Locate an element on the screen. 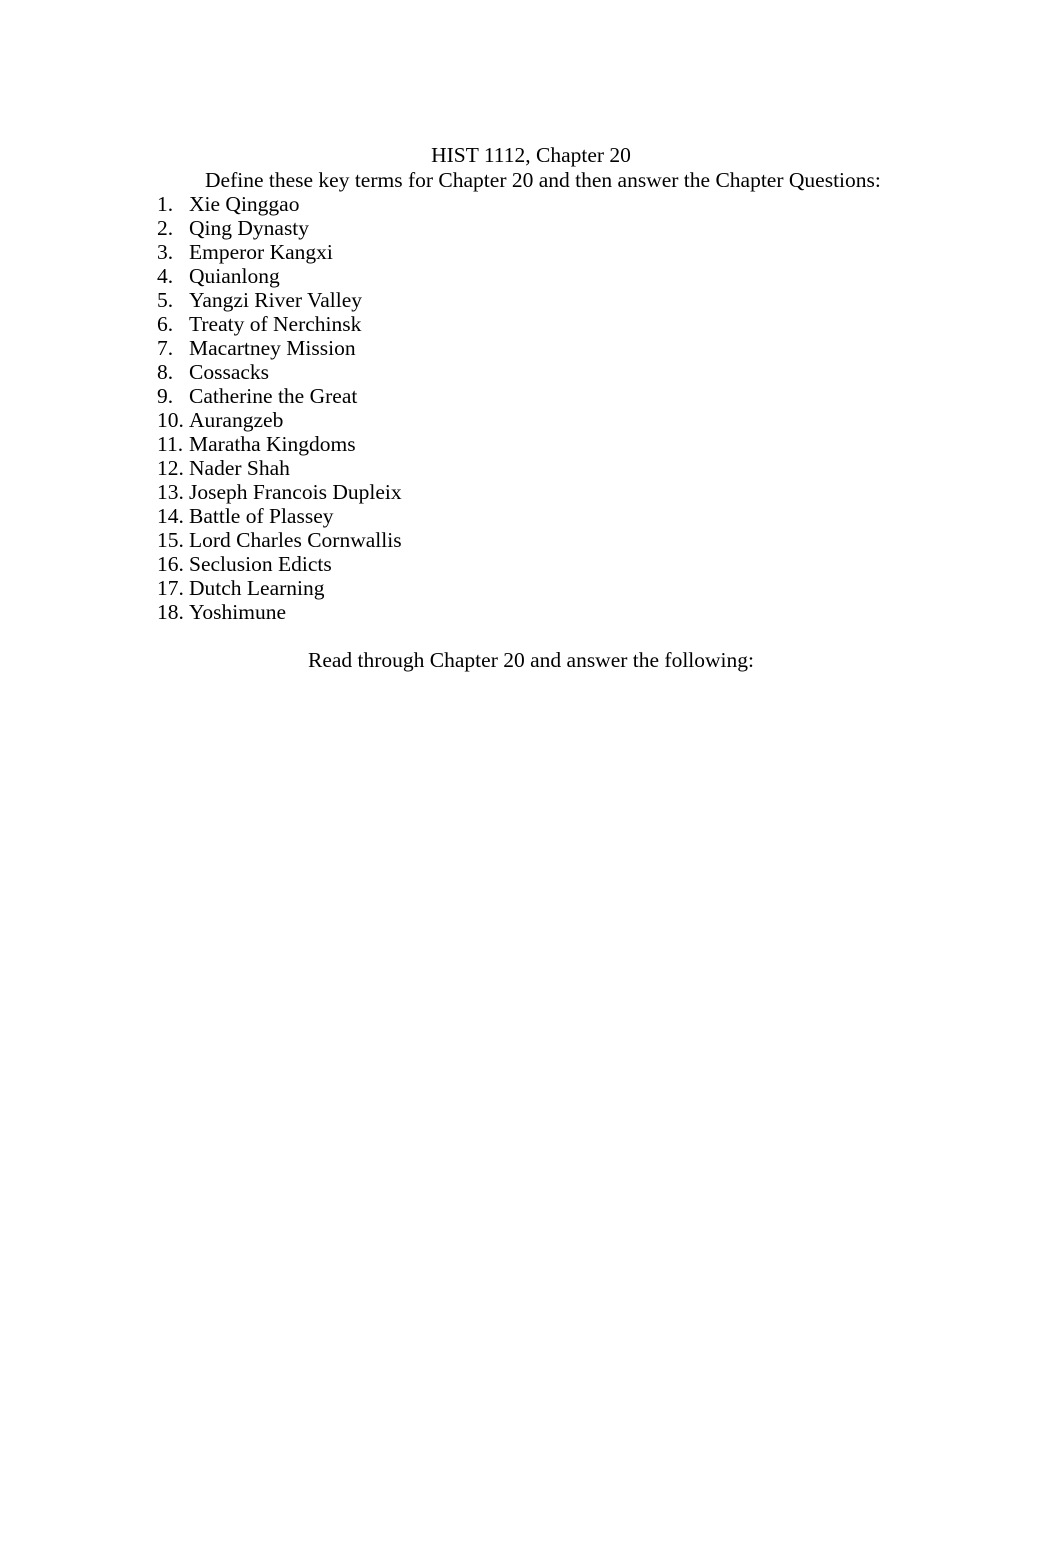 This screenshot has width=1062, height=1556. list-item: 6. Treaty of Nerchinsk is located at coordinates (531, 324).